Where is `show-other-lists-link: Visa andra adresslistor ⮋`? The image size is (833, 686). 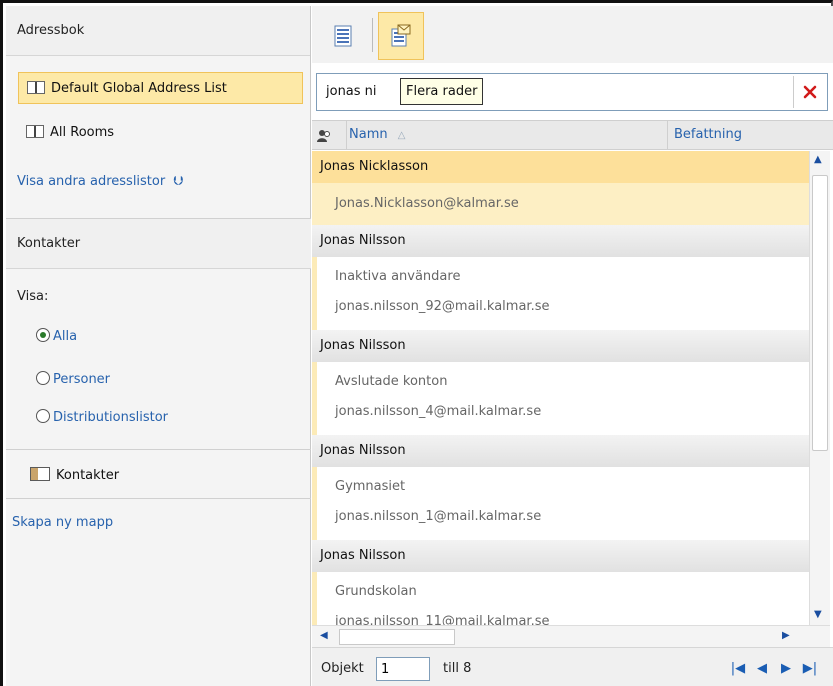
show-other-lists-link: Visa andra adresslistor ⮋ is located at coordinates (100, 182).